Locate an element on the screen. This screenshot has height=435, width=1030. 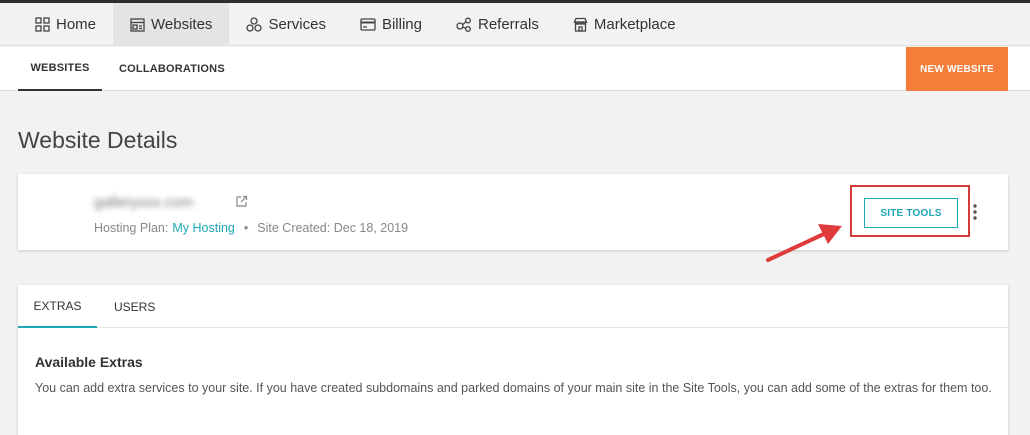
services-icon is located at coordinates (254, 24).